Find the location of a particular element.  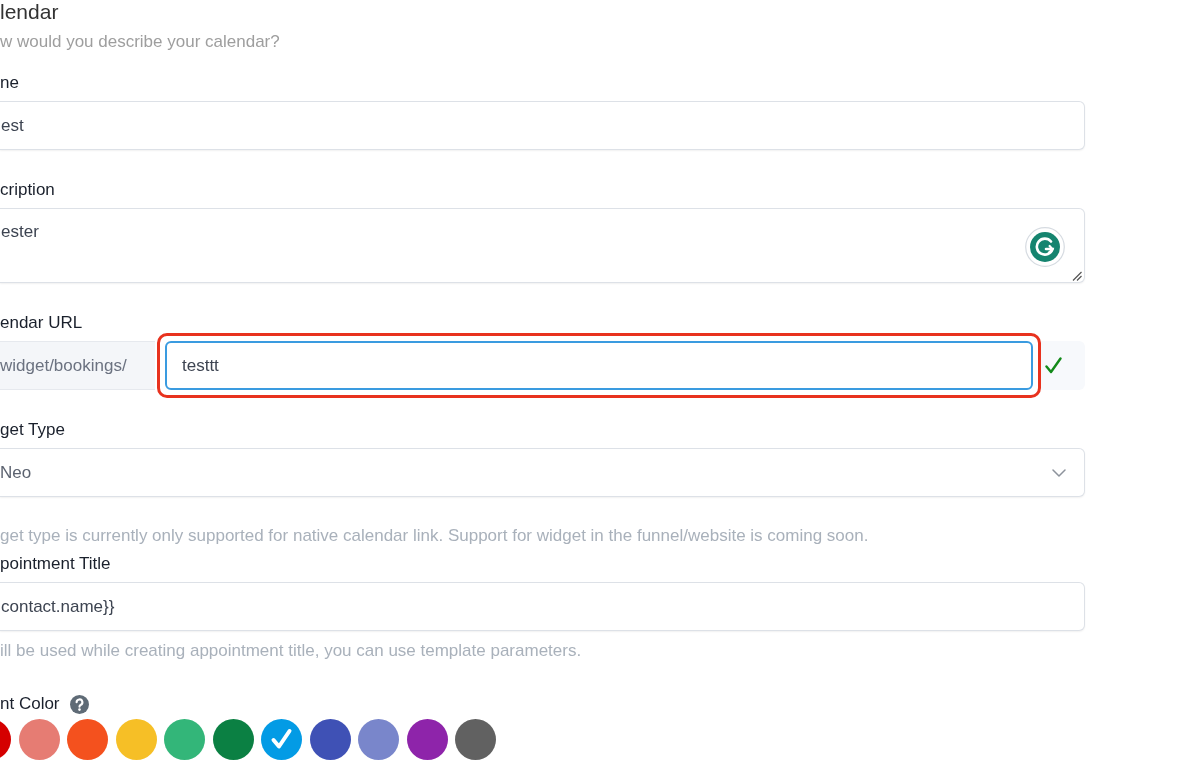

field-label: pointment Title is located at coordinates (55, 564).